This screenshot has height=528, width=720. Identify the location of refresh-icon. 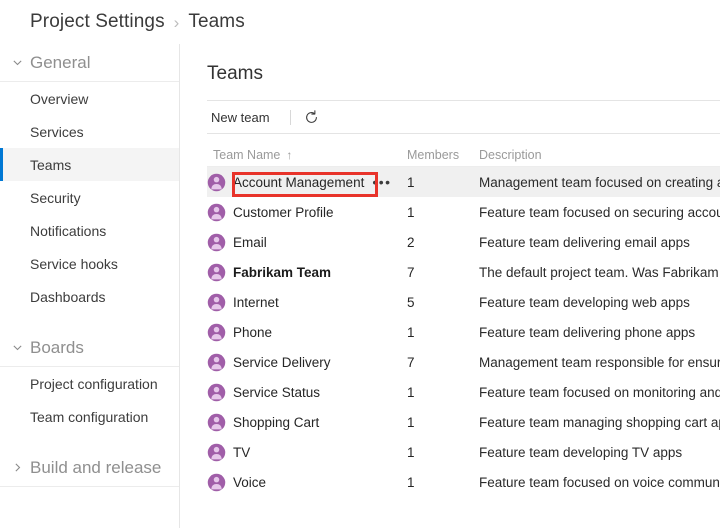
(312, 117).